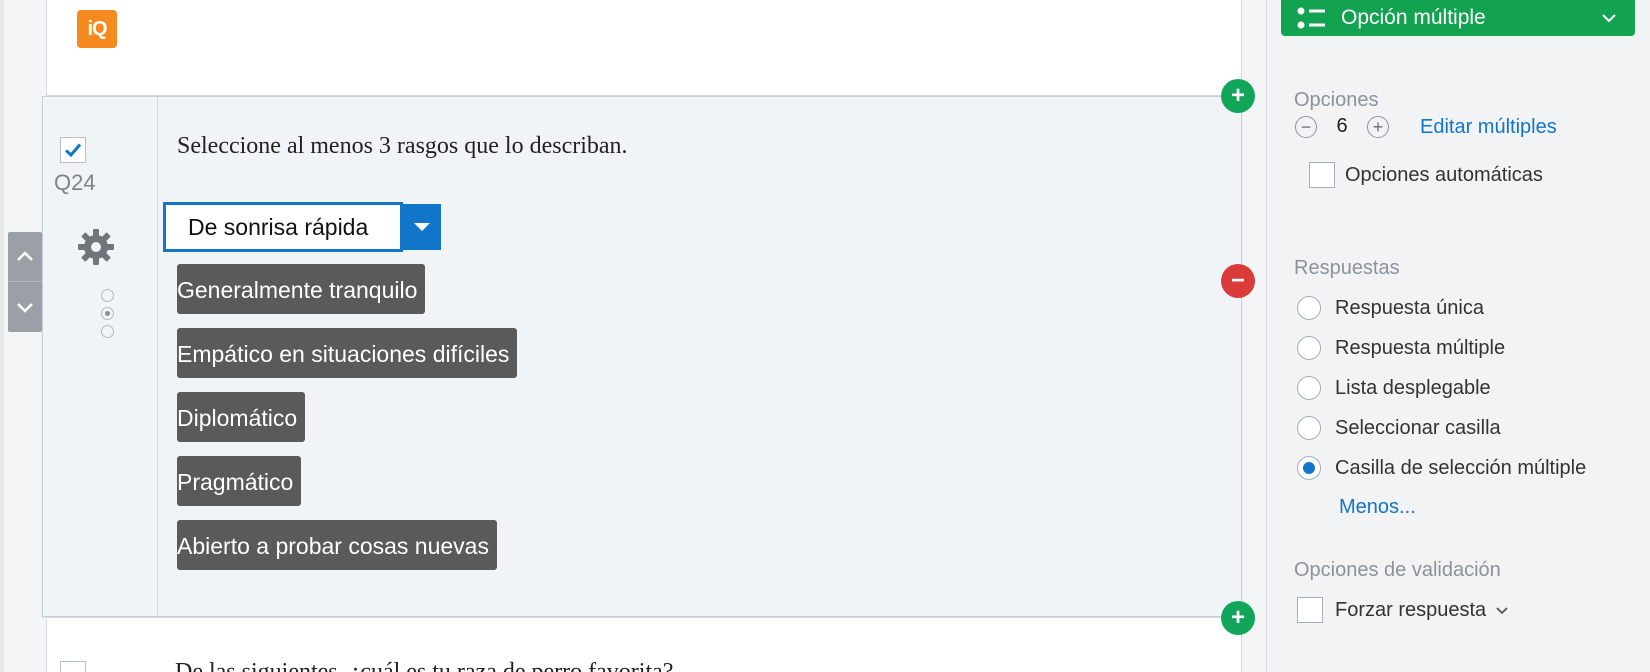  I want to click on choice-item: Diplomático, so click(241, 417).